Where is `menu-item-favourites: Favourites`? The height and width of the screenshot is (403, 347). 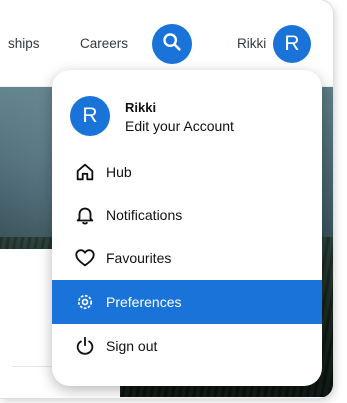 menu-item-favourites: Favourites is located at coordinates (187, 258).